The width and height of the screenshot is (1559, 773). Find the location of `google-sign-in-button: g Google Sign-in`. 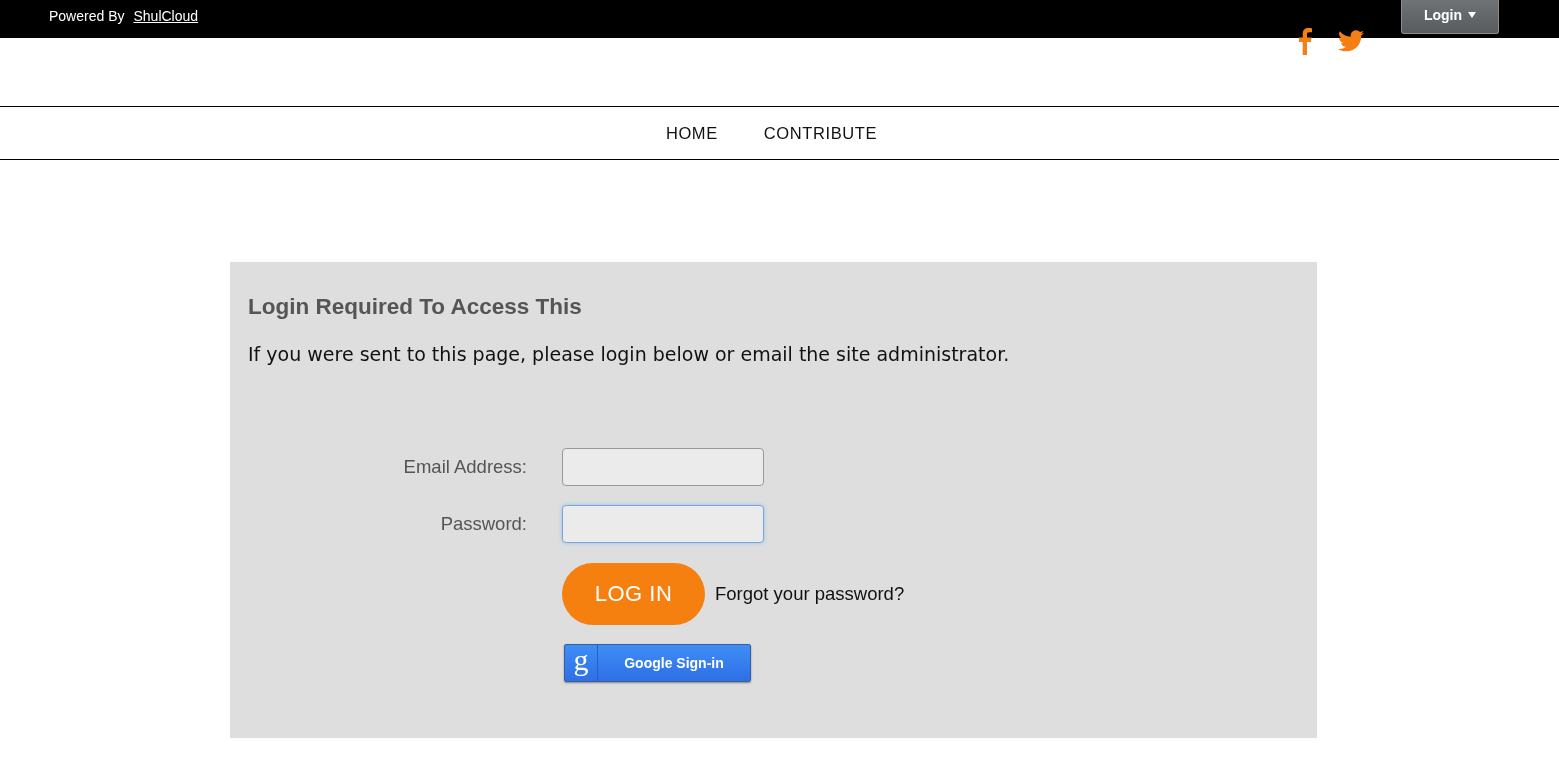

google-sign-in-button: g Google Sign-in is located at coordinates (657, 663).